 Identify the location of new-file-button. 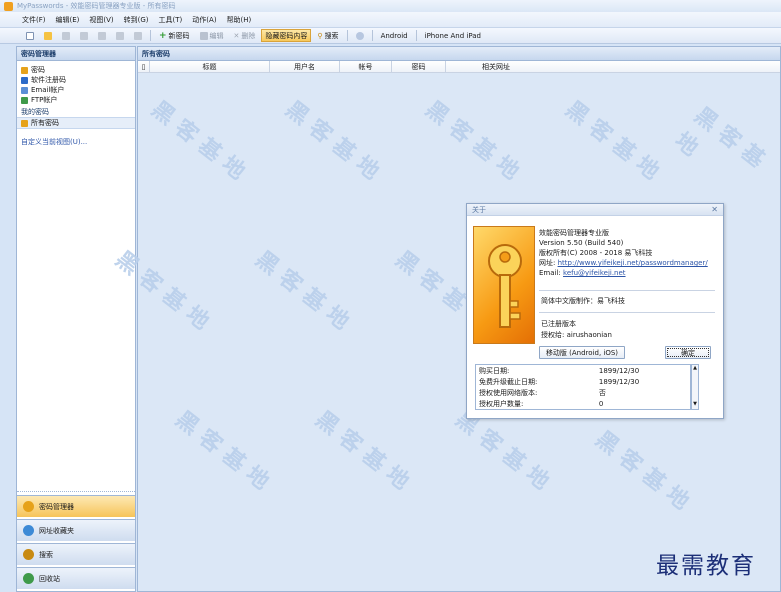
(30, 35).